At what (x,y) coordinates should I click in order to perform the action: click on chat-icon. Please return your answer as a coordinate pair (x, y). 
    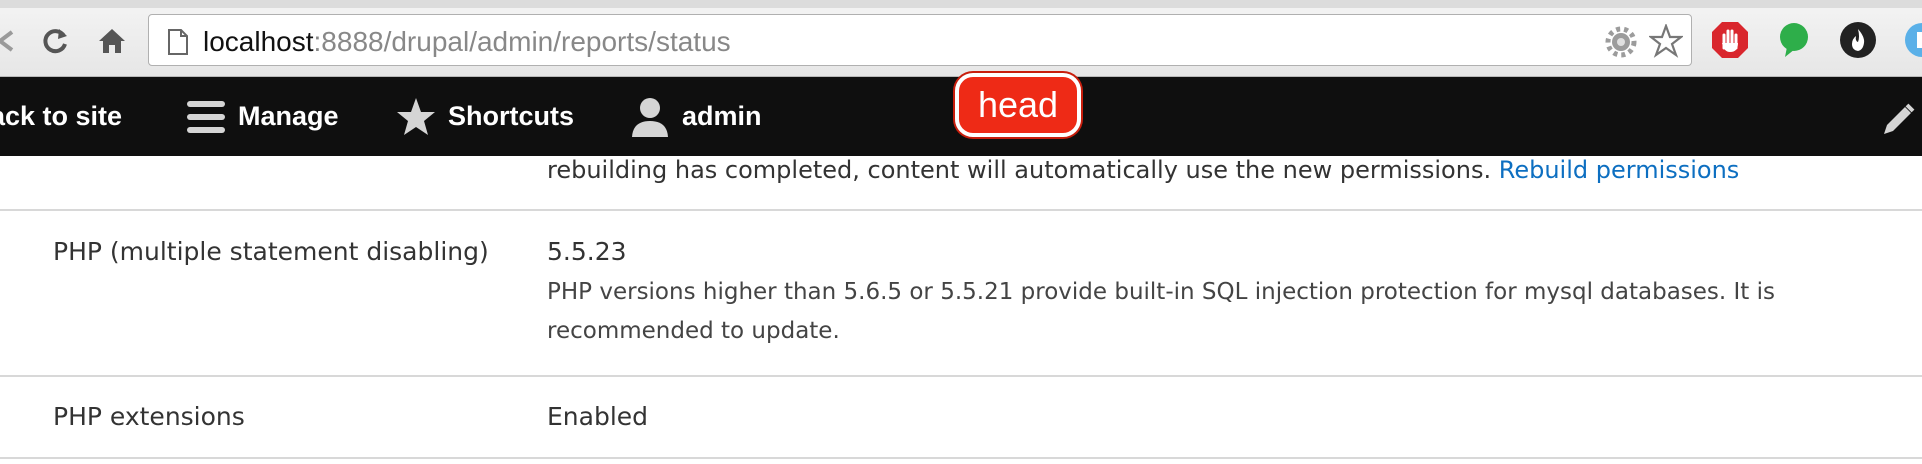
    Looking at the image, I should click on (1794, 40).